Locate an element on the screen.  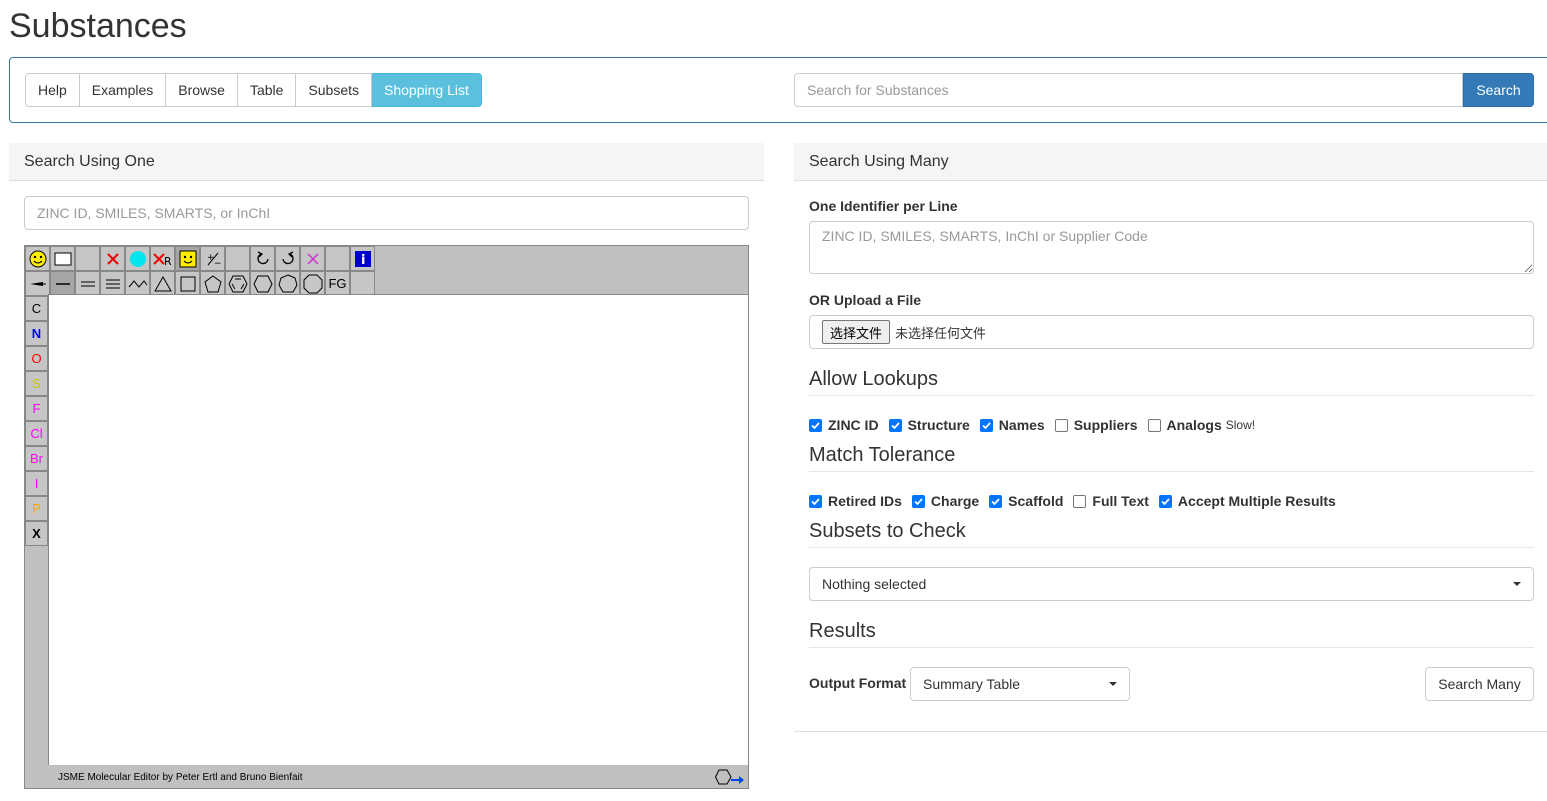
atom-button: P is located at coordinates (36, 508).